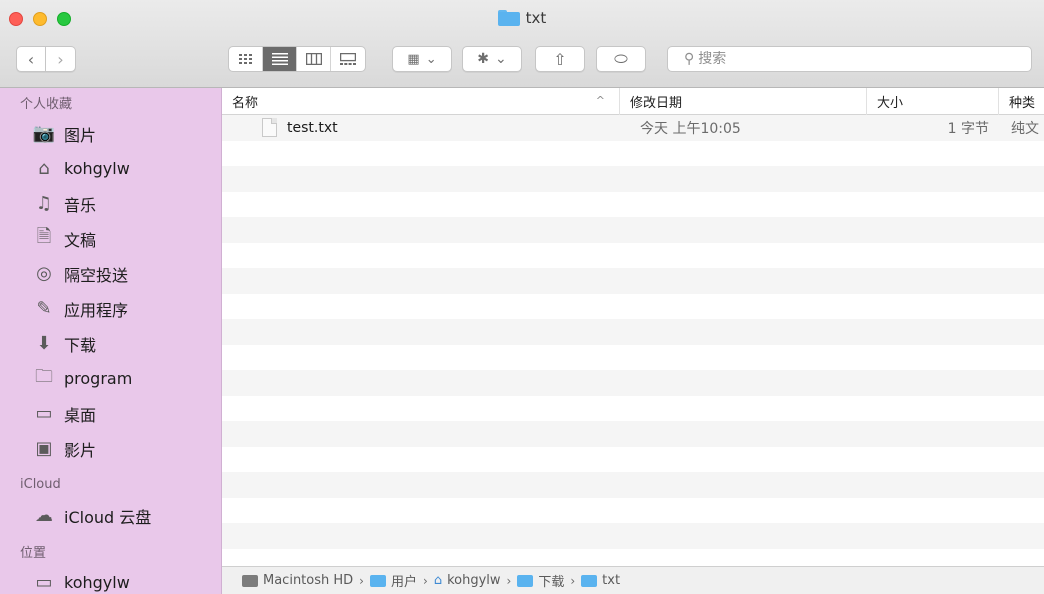 Image resolution: width=1044 pixels, height=594 pixels. I want to click on tag-icon: ⬭, so click(621, 58).